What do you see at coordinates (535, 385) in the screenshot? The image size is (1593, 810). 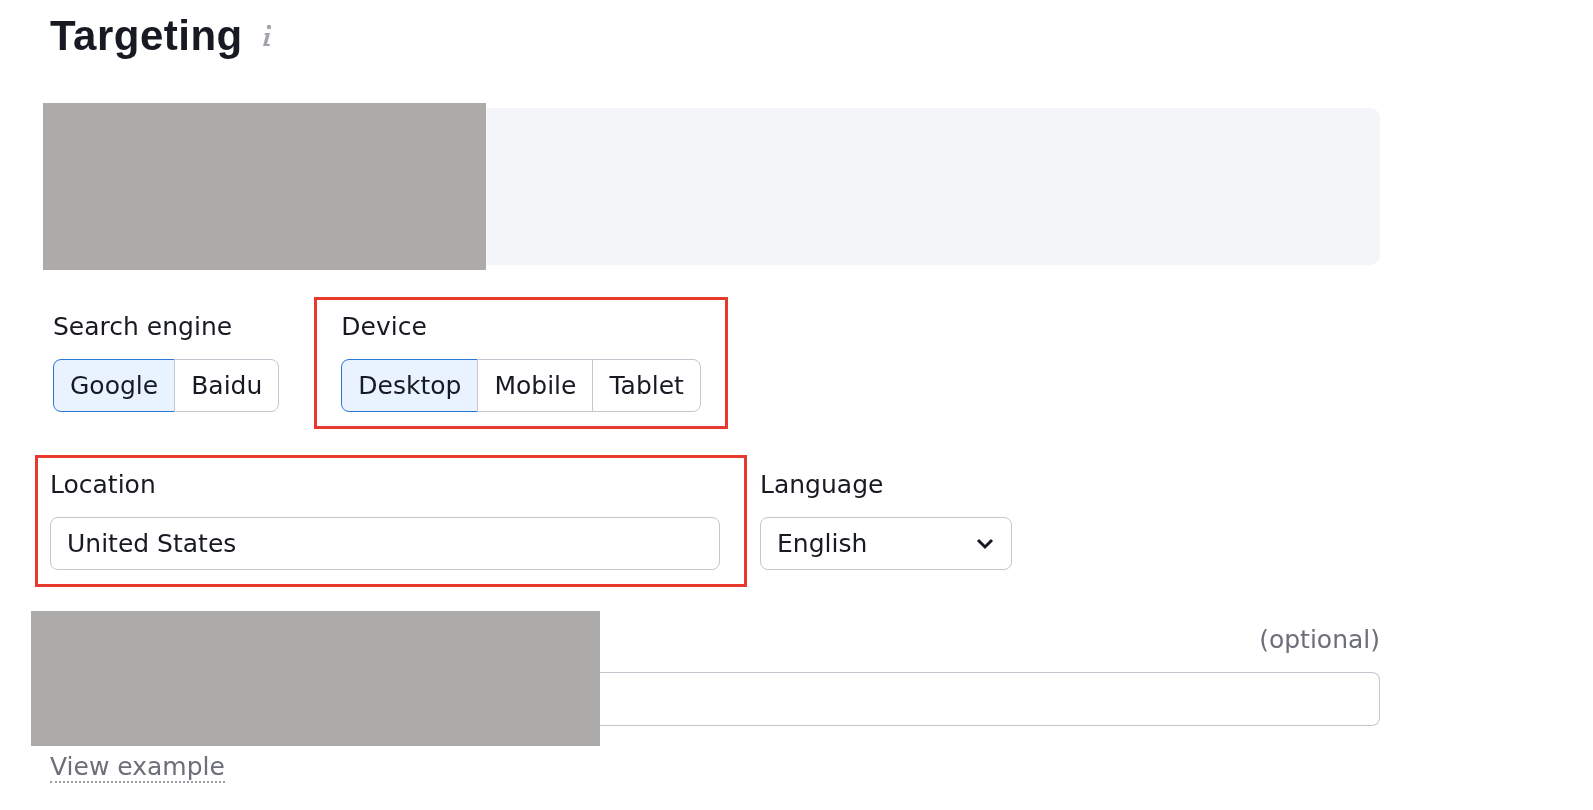 I see `segment-button: Mobile` at bounding box center [535, 385].